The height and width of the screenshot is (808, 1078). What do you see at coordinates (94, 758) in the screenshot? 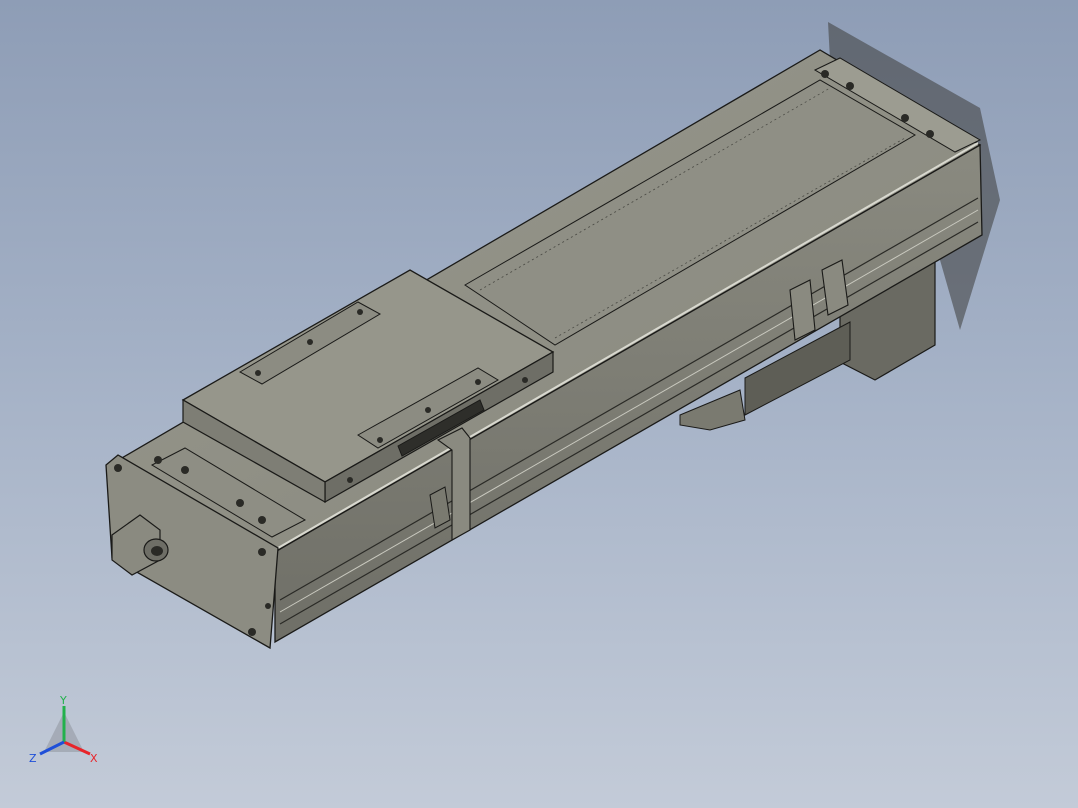
I see `triad-x-label: X` at bounding box center [94, 758].